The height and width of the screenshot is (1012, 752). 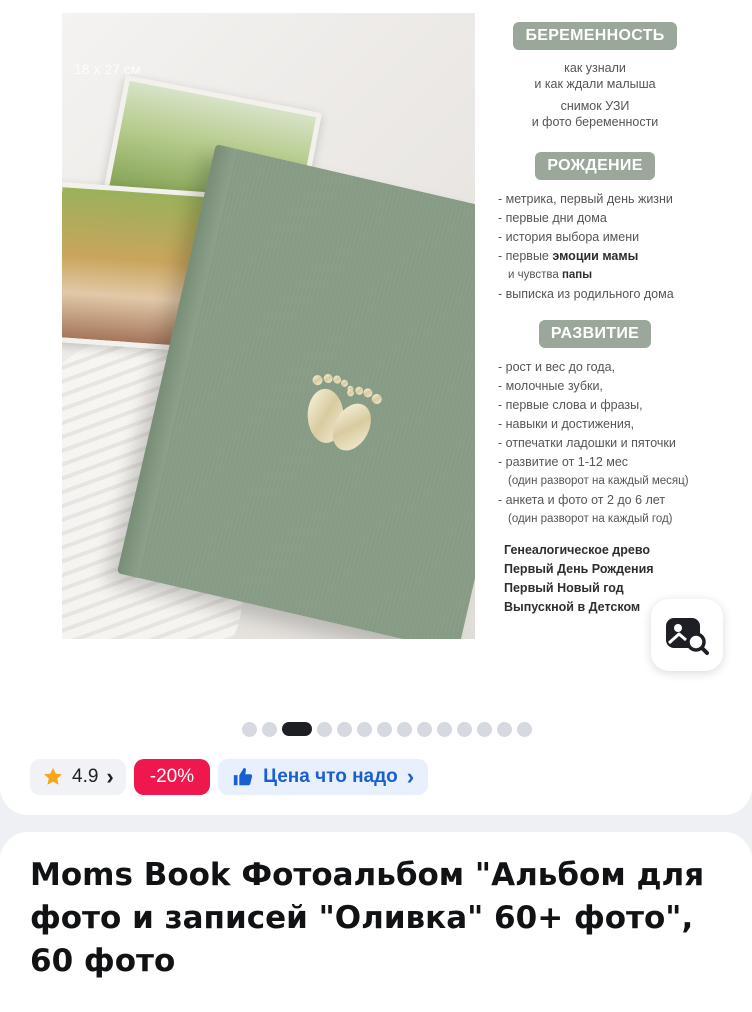 What do you see at coordinates (557, 367) in the screenshot?
I see `list-item: - рост и вес до года,` at bounding box center [557, 367].